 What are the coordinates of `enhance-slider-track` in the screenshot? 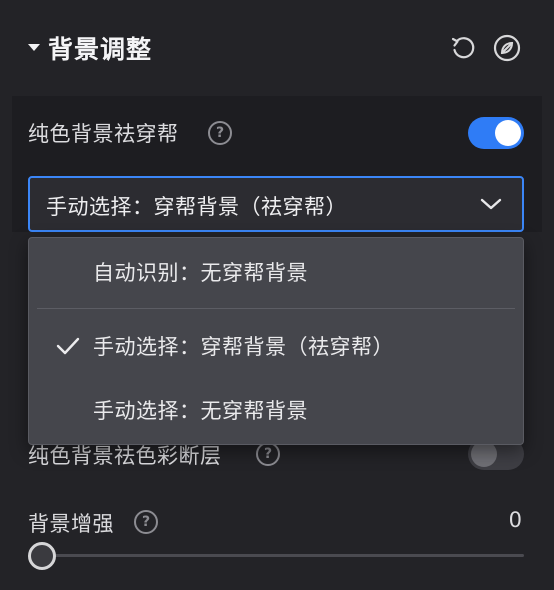 It's located at (283, 555).